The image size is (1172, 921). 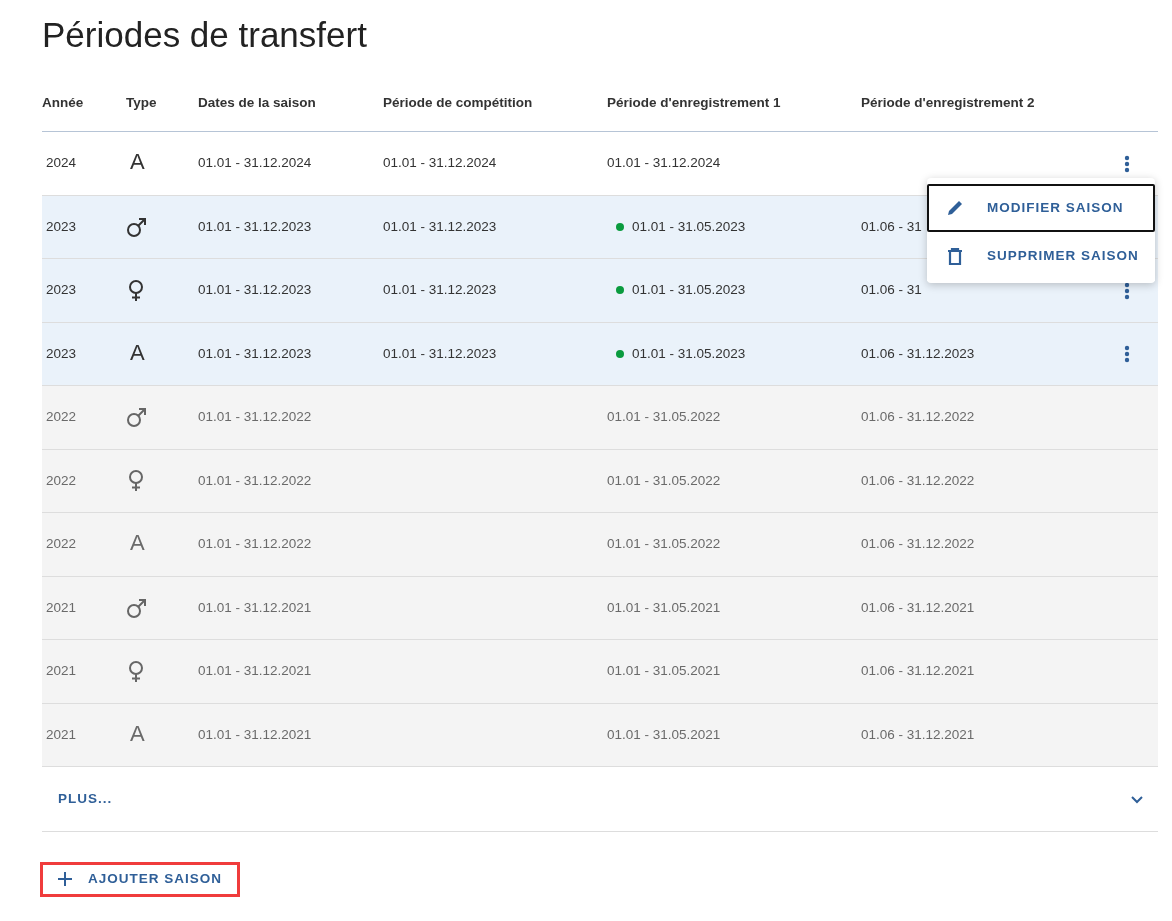 I want to click on year-cell-text: 2024, so click(x=61, y=163).